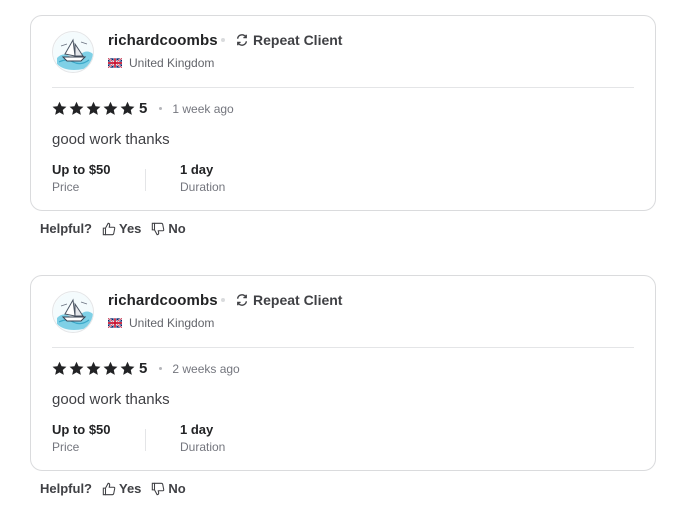 Image resolution: width=680 pixels, height=510 pixels. Describe the element at coordinates (203, 108) in the screenshot. I see `review-time: 1 week ago` at that location.